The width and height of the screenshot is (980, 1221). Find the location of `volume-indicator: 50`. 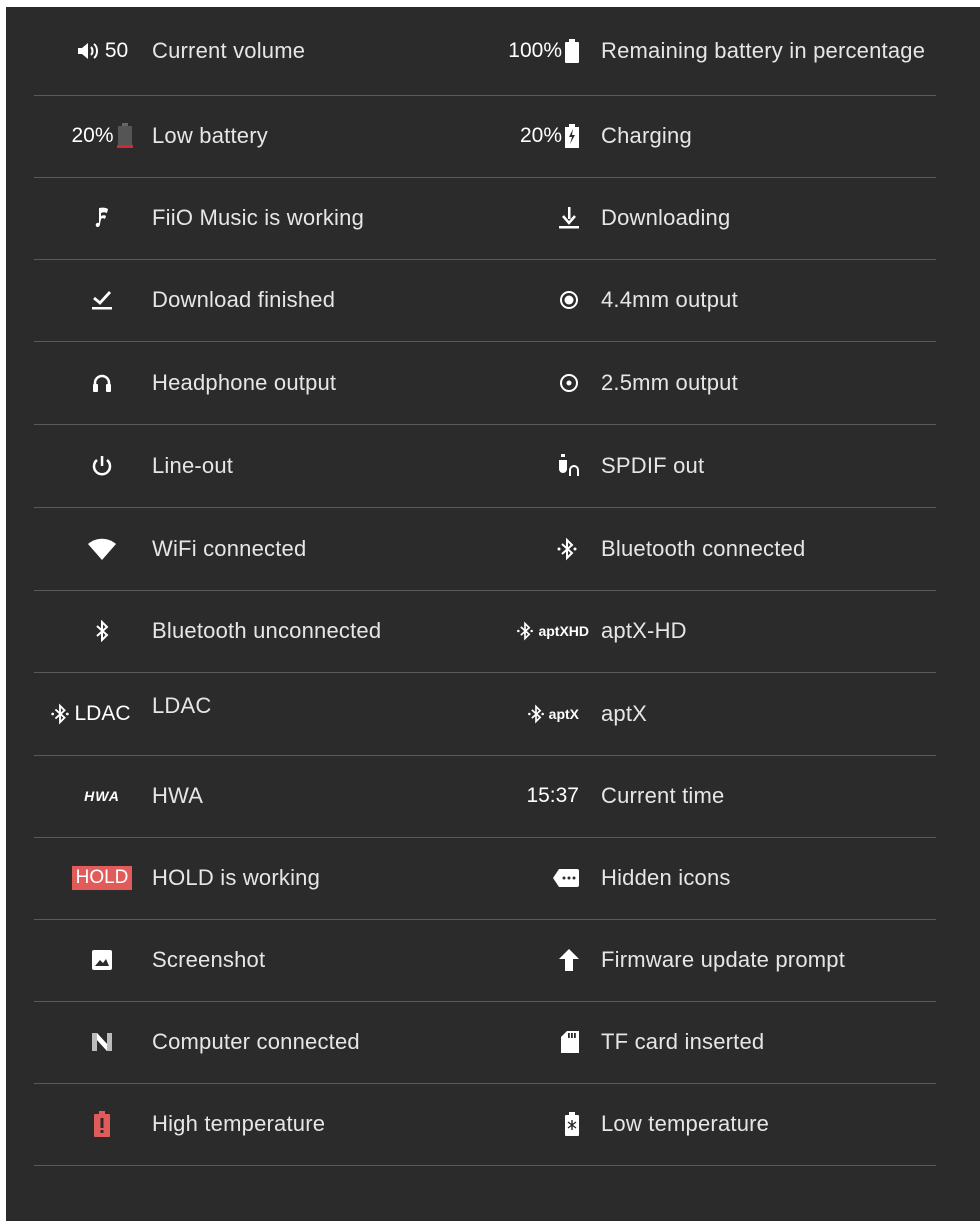

volume-indicator: 50 is located at coordinates (102, 51).